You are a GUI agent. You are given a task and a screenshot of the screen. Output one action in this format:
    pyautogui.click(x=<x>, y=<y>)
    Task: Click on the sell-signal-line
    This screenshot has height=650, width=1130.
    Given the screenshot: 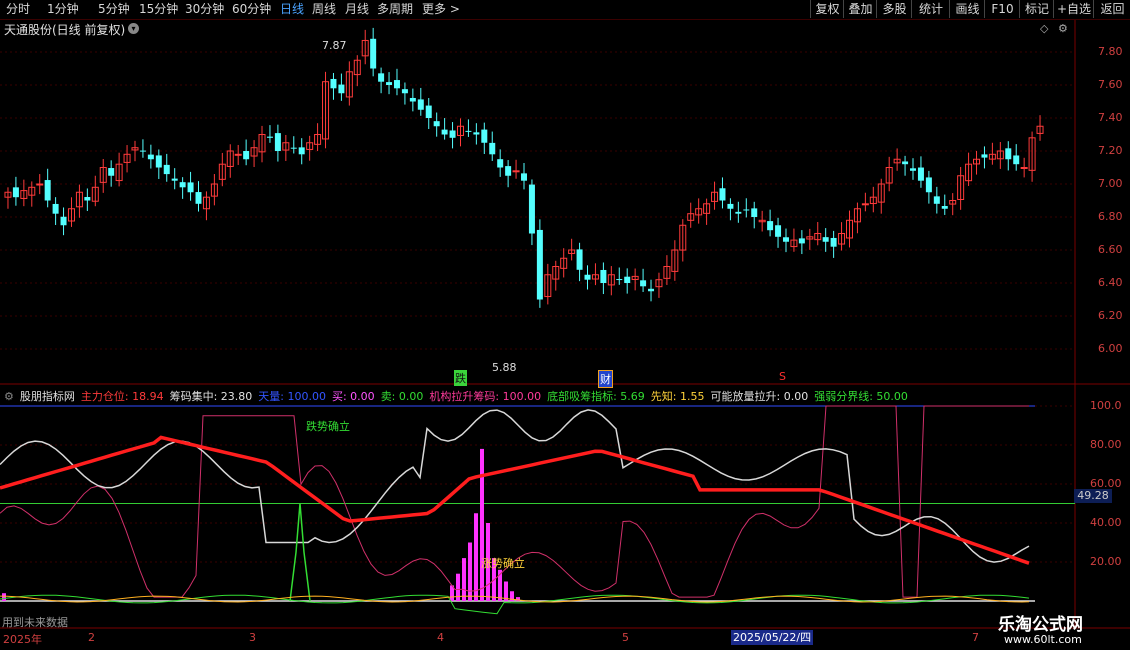 What is the action you would take?
    pyautogui.click(x=300, y=552)
    